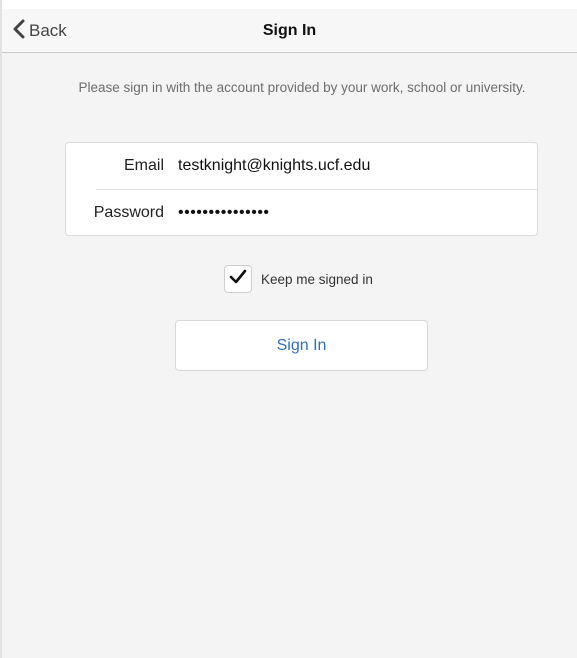  Describe the element at coordinates (301, 345) in the screenshot. I see `sign-in-button: Sign In` at that location.